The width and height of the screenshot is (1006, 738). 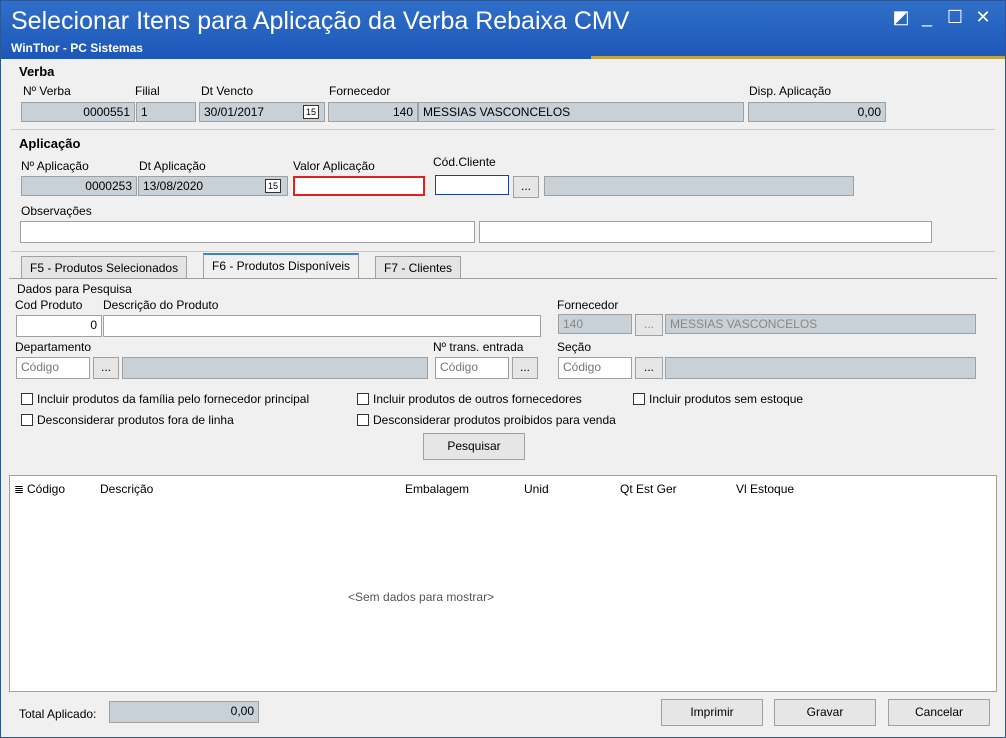 I want to click on pesquisa-section-title: Dados para Pesquisa, so click(x=74, y=289).